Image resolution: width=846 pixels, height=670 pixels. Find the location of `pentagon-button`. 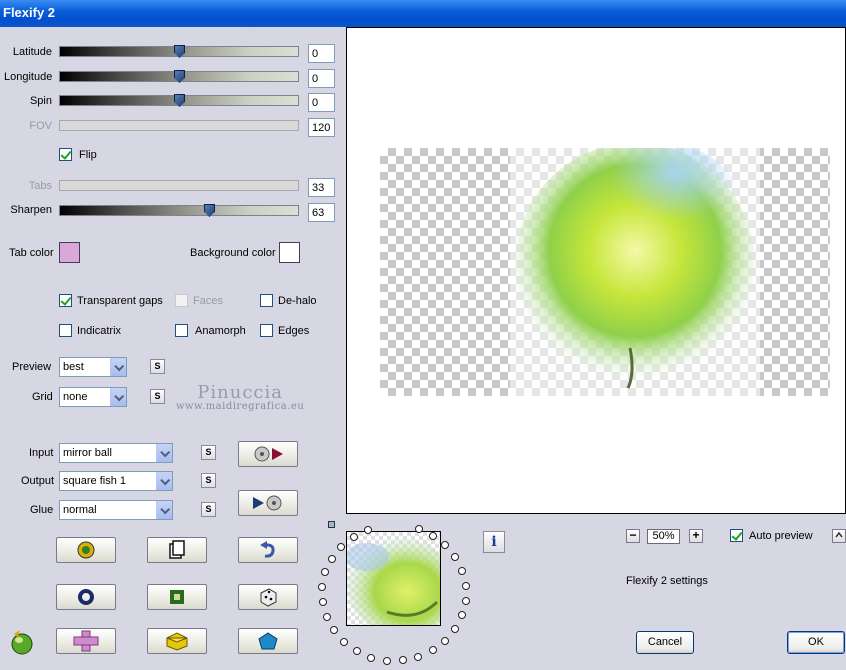

pentagon-button is located at coordinates (268, 641).